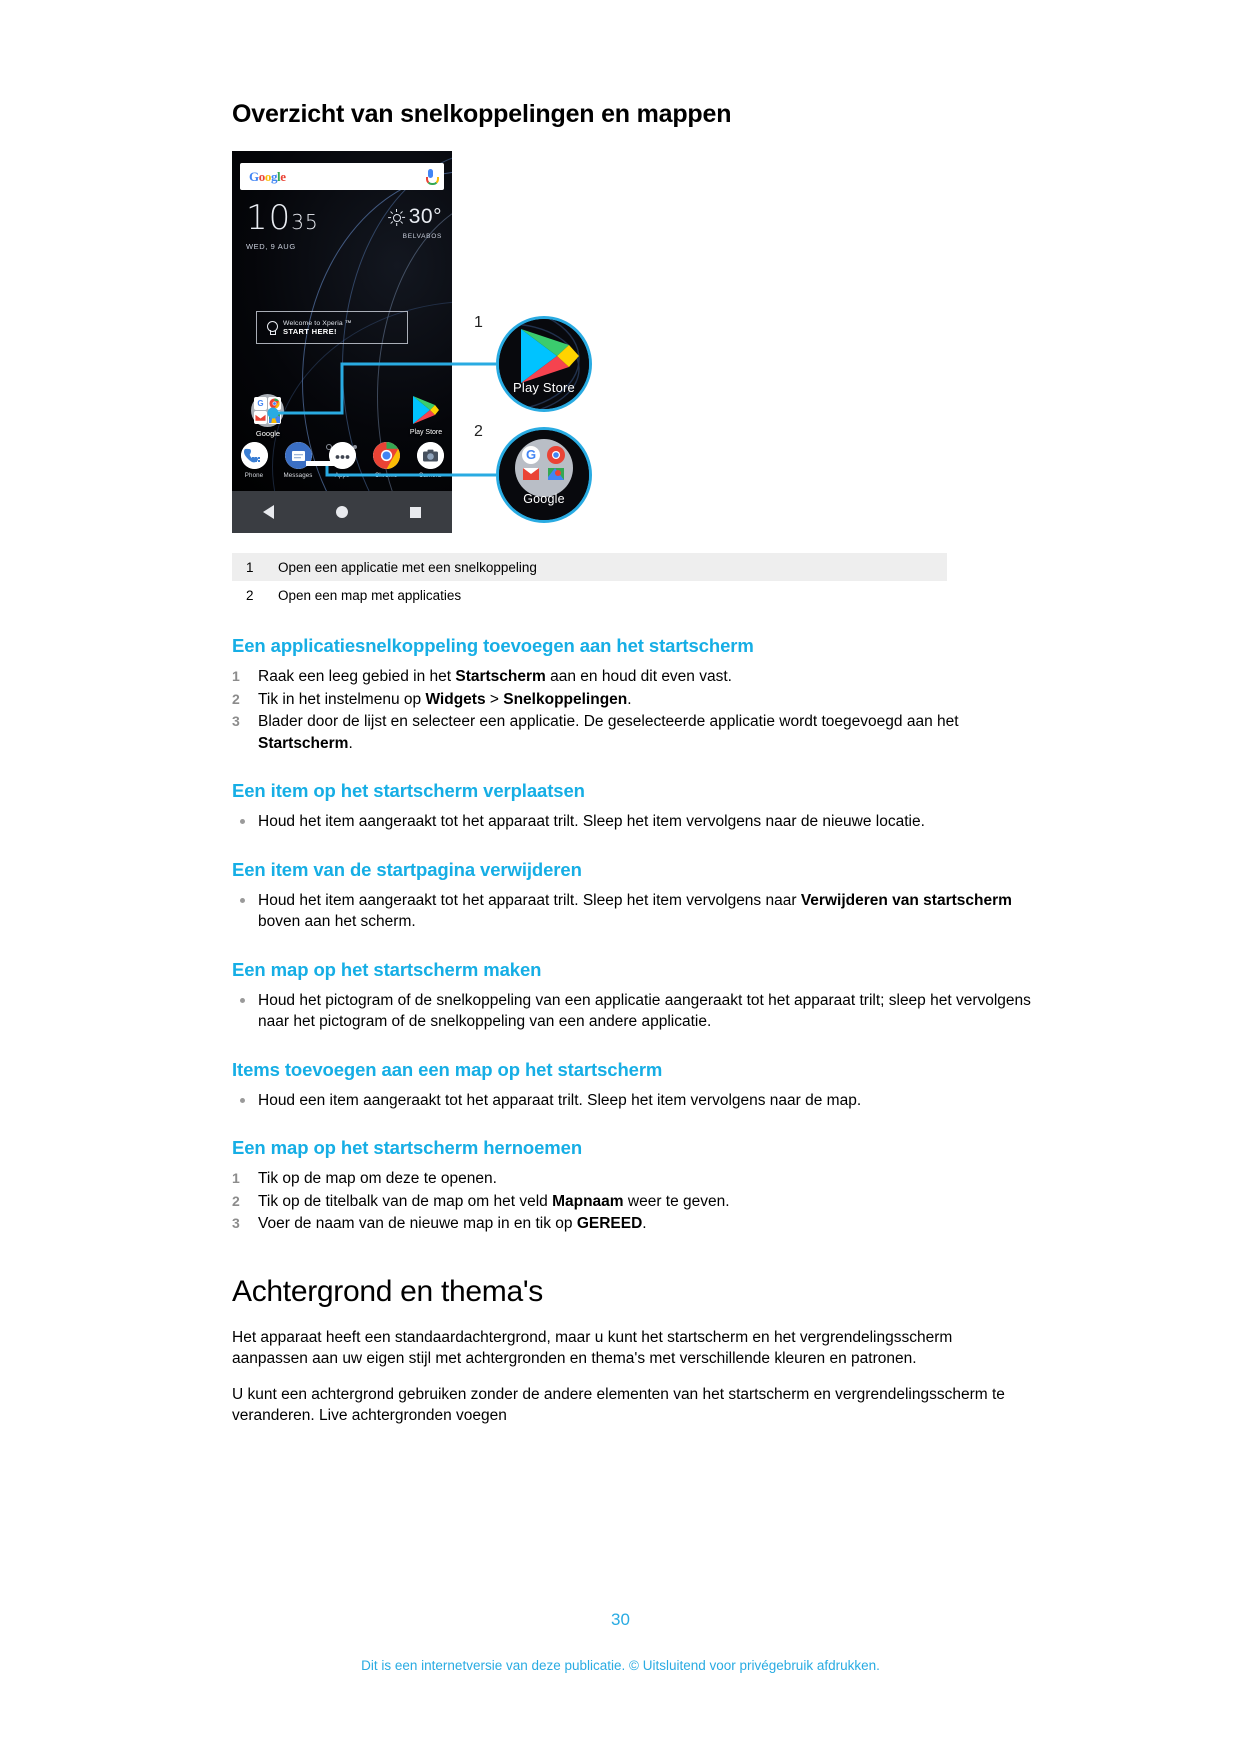 Image resolution: width=1241 pixels, height=1754 pixels. Describe the element at coordinates (268, 433) in the screenshot. I see `google-folder-label: Google` at that location.